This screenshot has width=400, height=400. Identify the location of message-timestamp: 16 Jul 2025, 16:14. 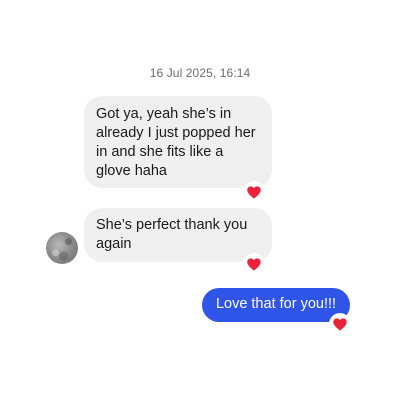
(200, 73).